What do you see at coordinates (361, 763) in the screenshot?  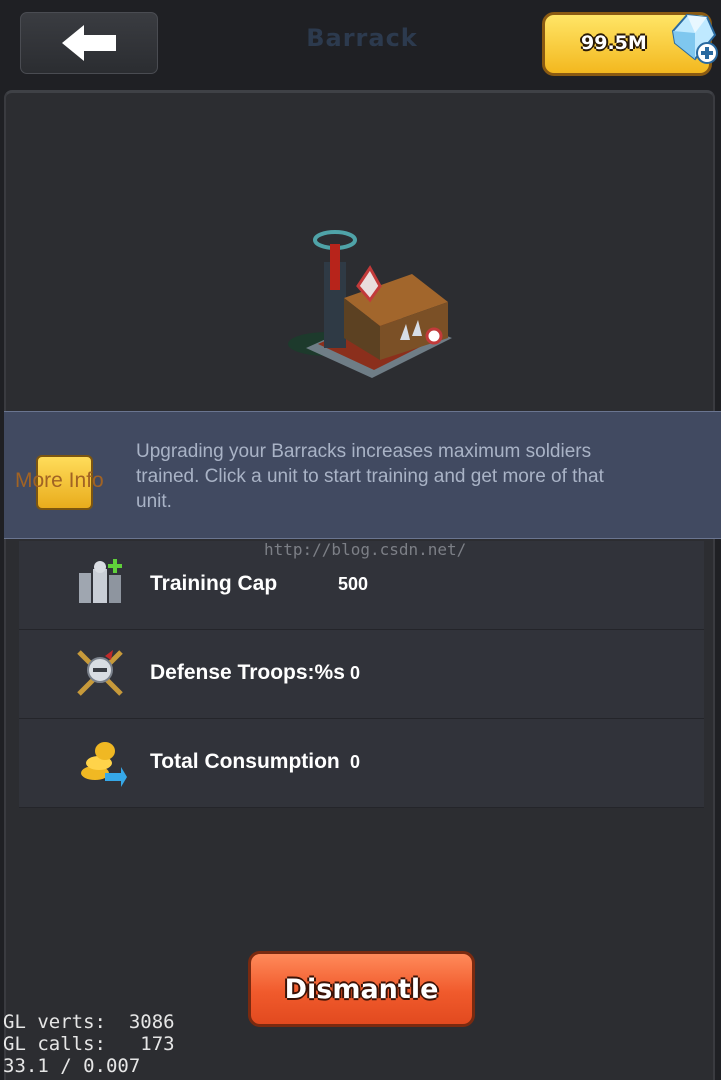 I see `stat-row-total-consumption: Total Consumption 0` at bounding box center [361, 763].